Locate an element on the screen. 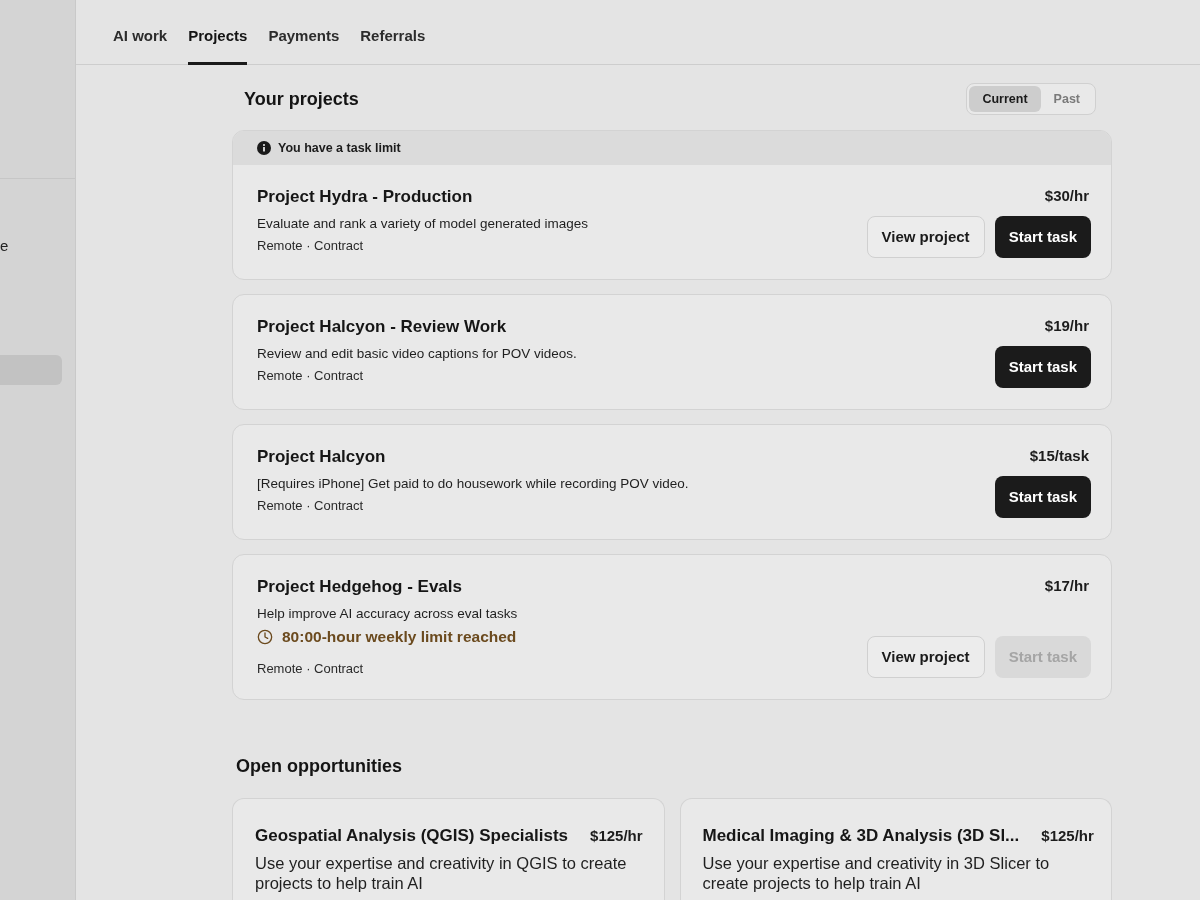 Image resolution: width=1200 pixels, height=900 pixels. section-heading: Your projects is located at coordinates (301, 99).